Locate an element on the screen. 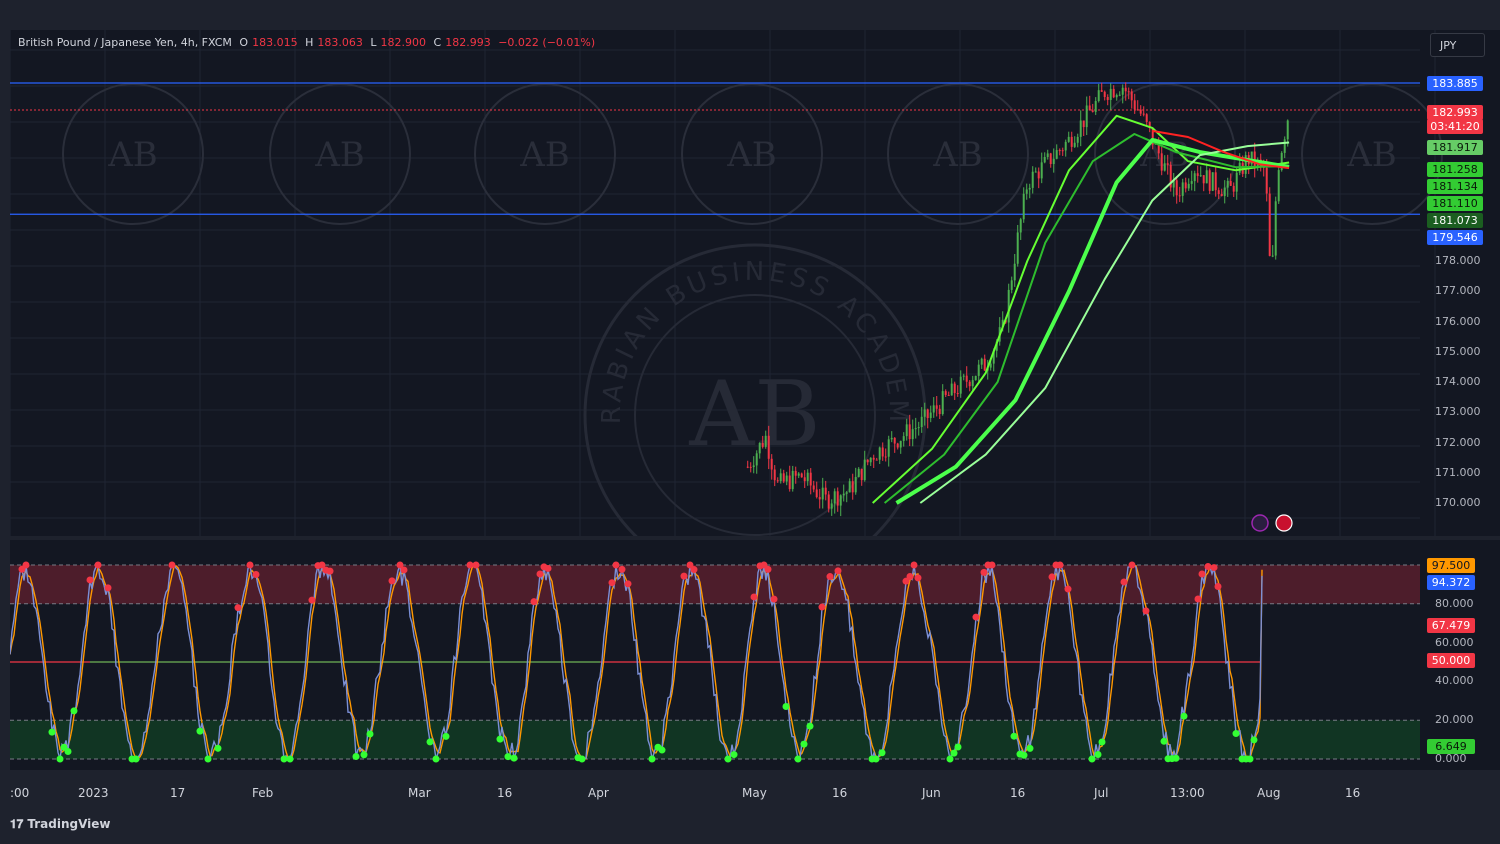 The width and height of the screenshot is (1500, 844). watermark-initials: AB is located at coordinates (754, 414).